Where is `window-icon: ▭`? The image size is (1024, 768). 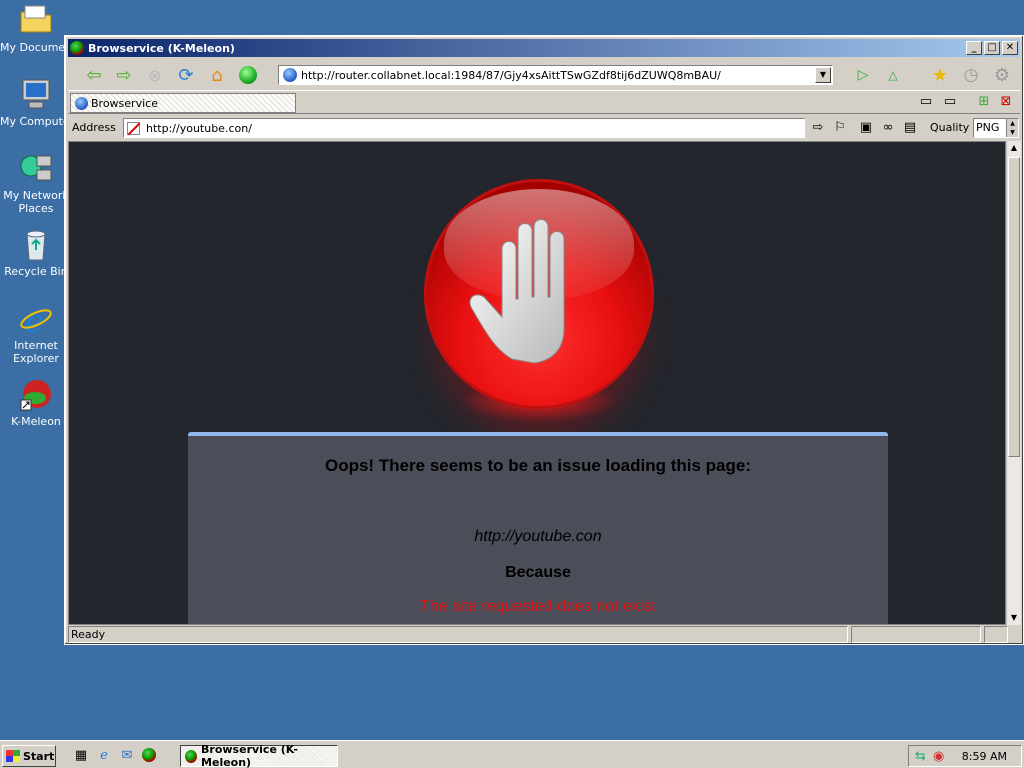 window-icon: ▭ is located at coordinates (950, 101).